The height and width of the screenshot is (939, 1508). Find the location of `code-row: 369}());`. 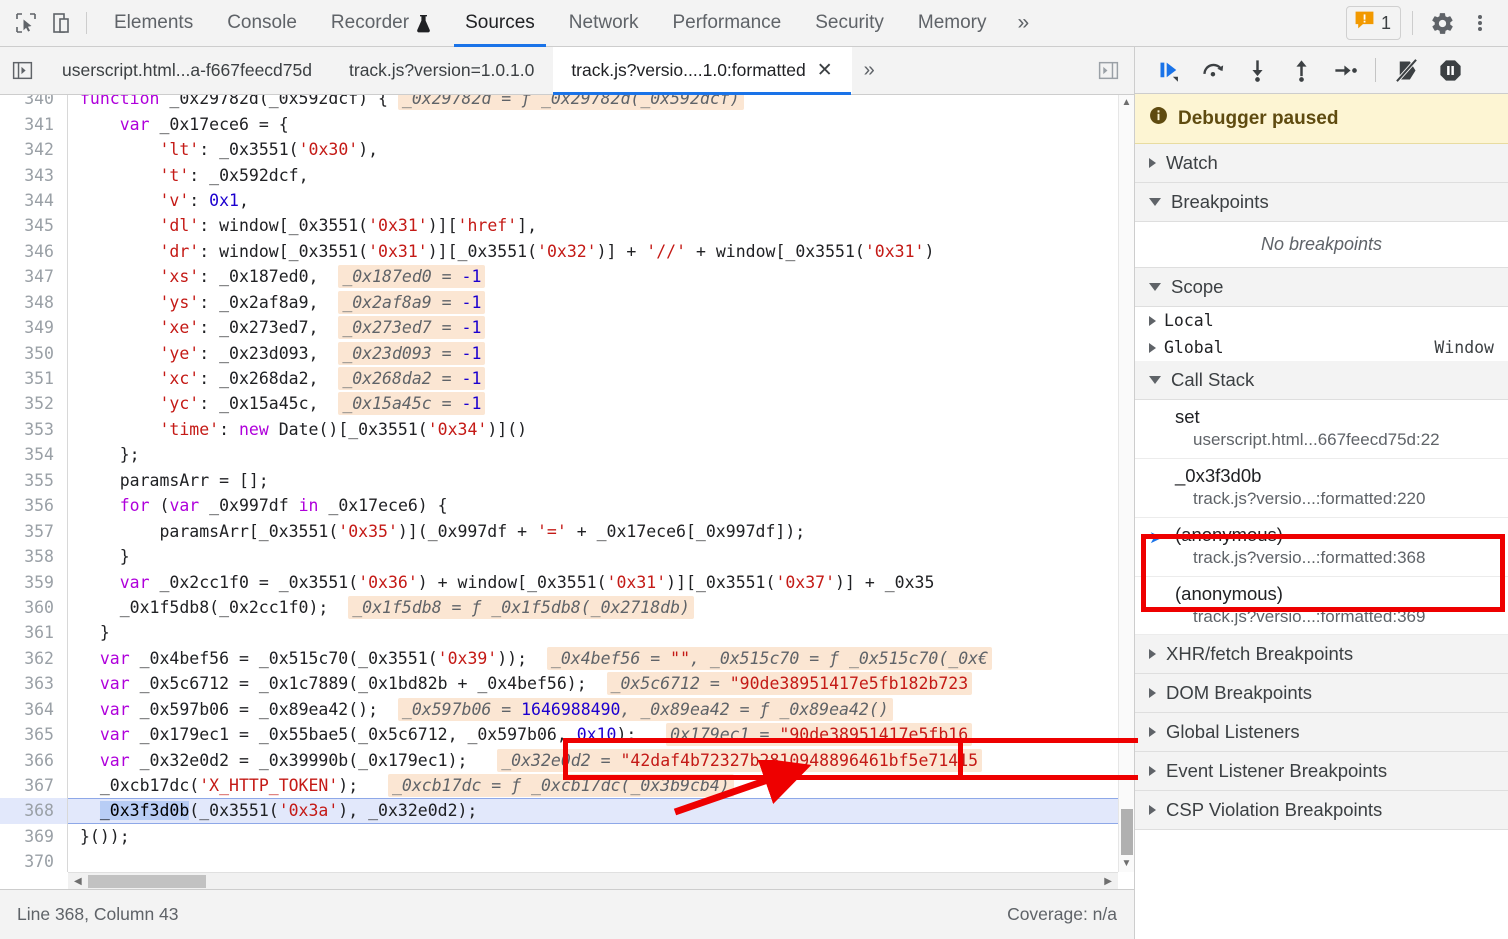

code-row: 369}()); is located at coordinates (559, 836).